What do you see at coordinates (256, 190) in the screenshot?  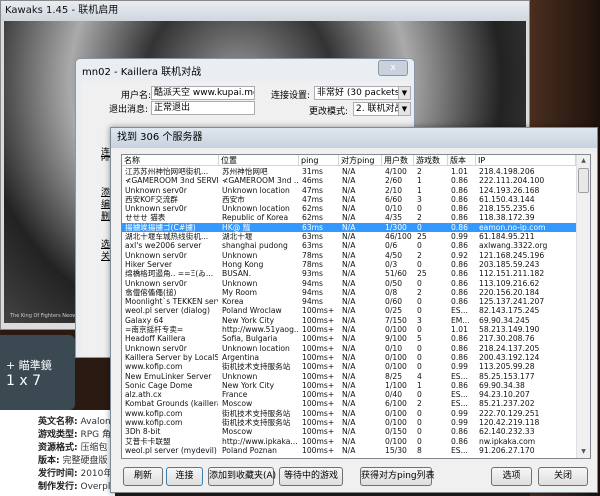 I see `cell: Unknown location` at bounding box center [256, 190].